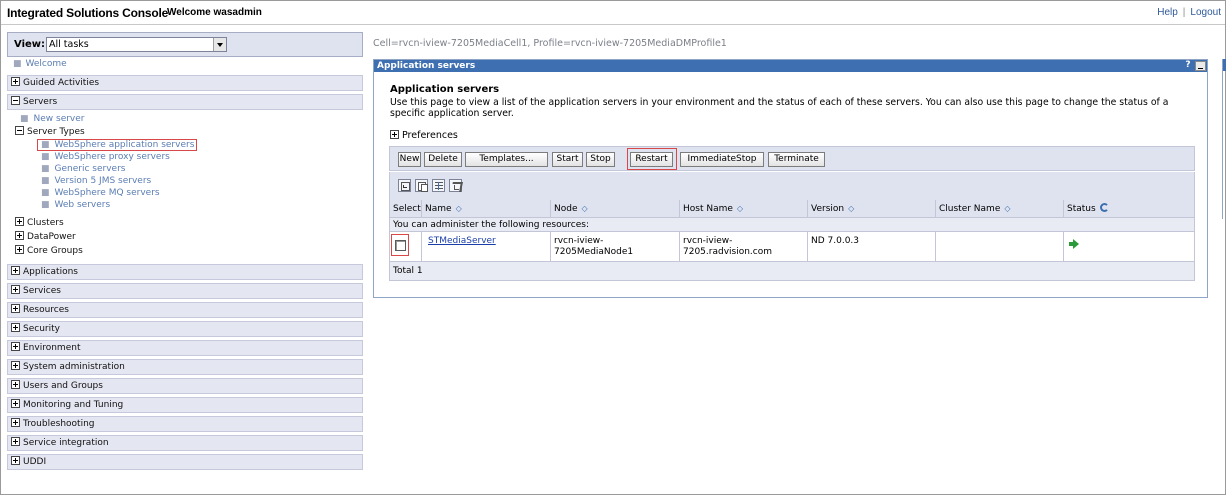 The height and width of the screenshot is (495, 1226). I want to click on highlight-box: ■ WebSphere application servers, so click(117, 145).